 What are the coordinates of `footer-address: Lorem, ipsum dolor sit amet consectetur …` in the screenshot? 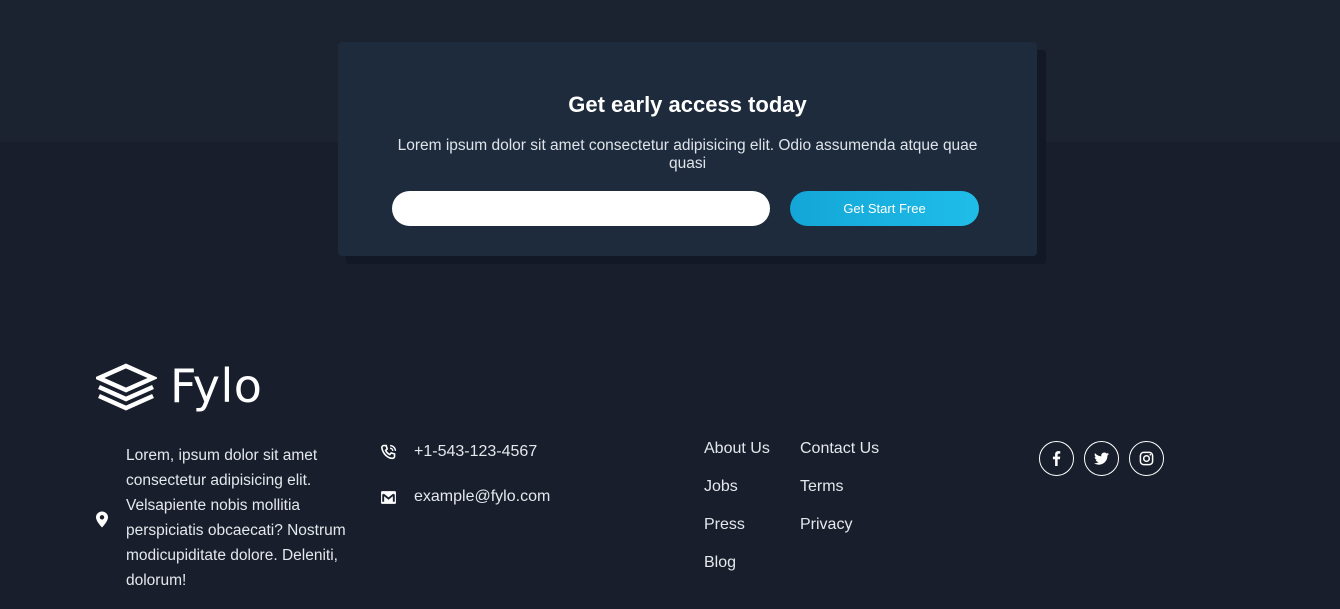 It's located at (226, 518).